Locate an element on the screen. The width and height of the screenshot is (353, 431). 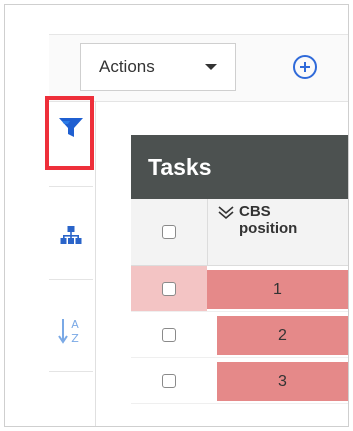
hierarchy-icon is located at coordinates (71, 235).